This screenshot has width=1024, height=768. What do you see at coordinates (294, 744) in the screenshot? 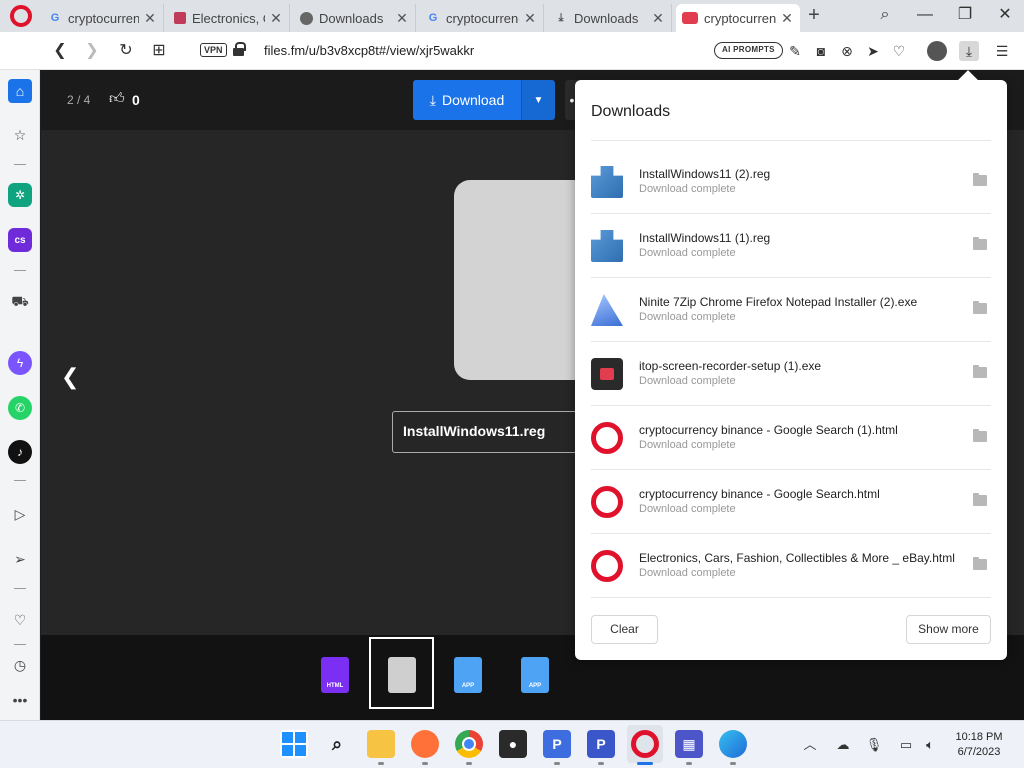
I see `start-icon` at bounding box center [294, 744].